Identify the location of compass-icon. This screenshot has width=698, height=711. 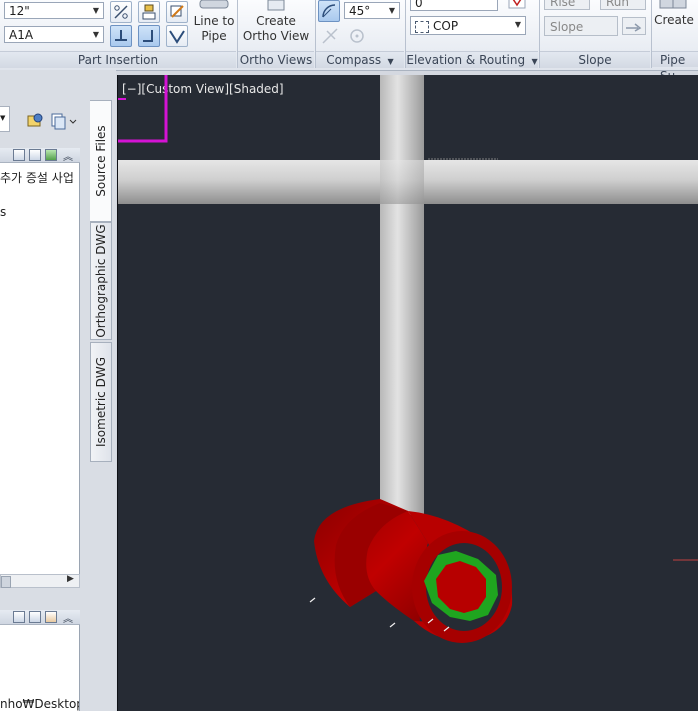
(329, 11).